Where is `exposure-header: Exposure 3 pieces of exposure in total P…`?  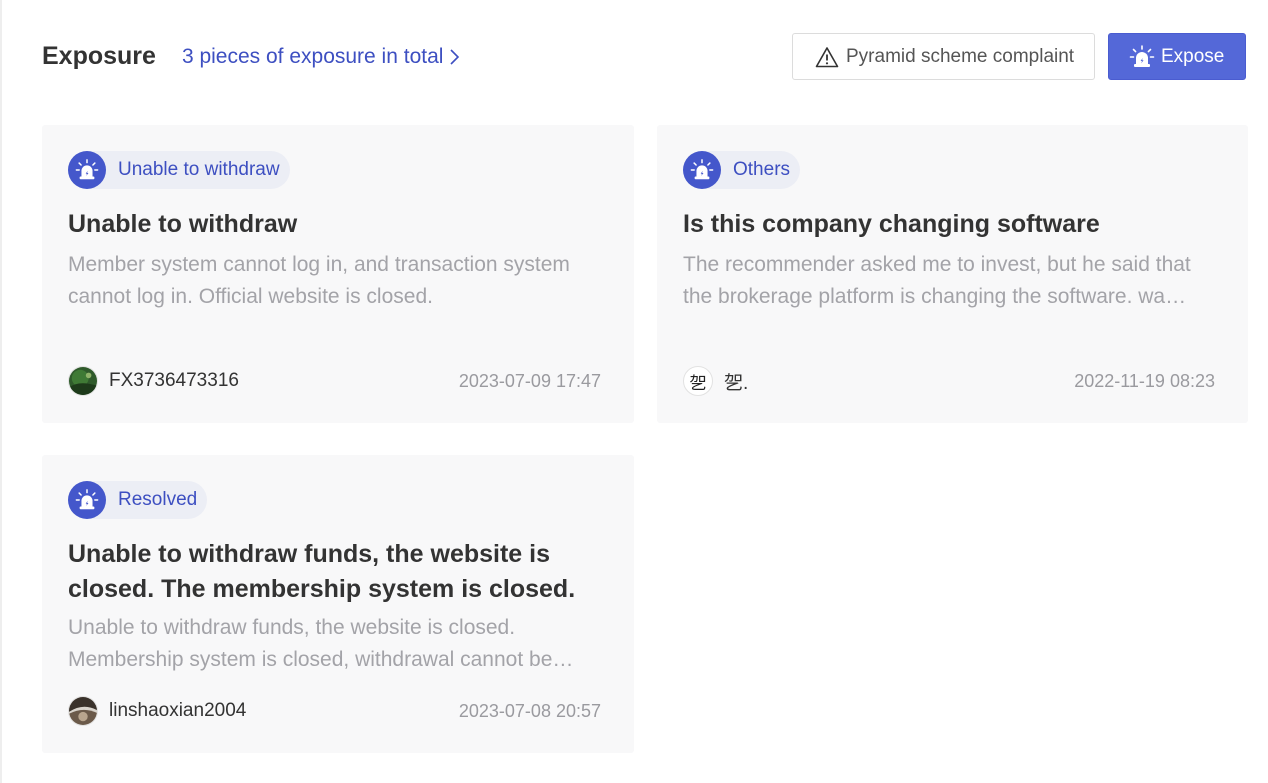
exposure-header: Exposure 3 pieces of exposure in total P… is located at coordinates (644, 56).